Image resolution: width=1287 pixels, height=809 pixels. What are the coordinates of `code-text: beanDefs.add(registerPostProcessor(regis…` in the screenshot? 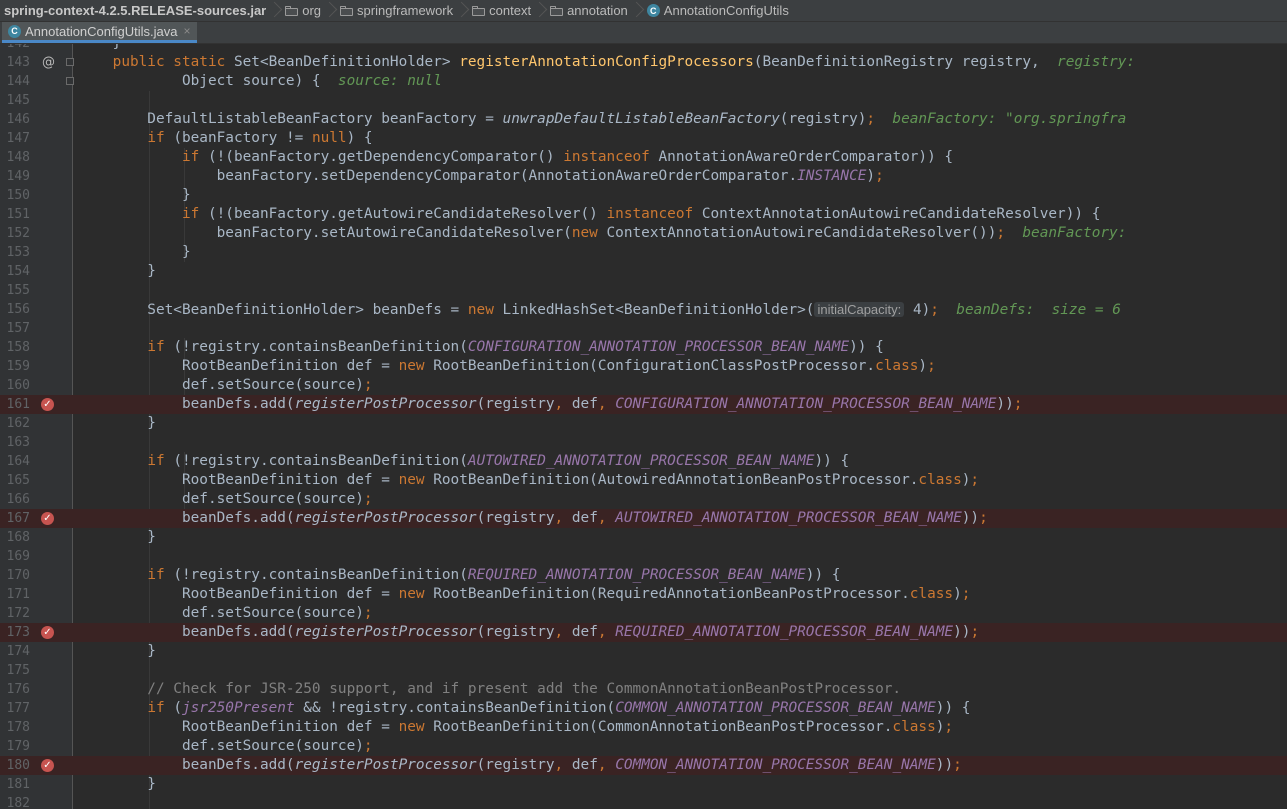 It's located at (533, 518).